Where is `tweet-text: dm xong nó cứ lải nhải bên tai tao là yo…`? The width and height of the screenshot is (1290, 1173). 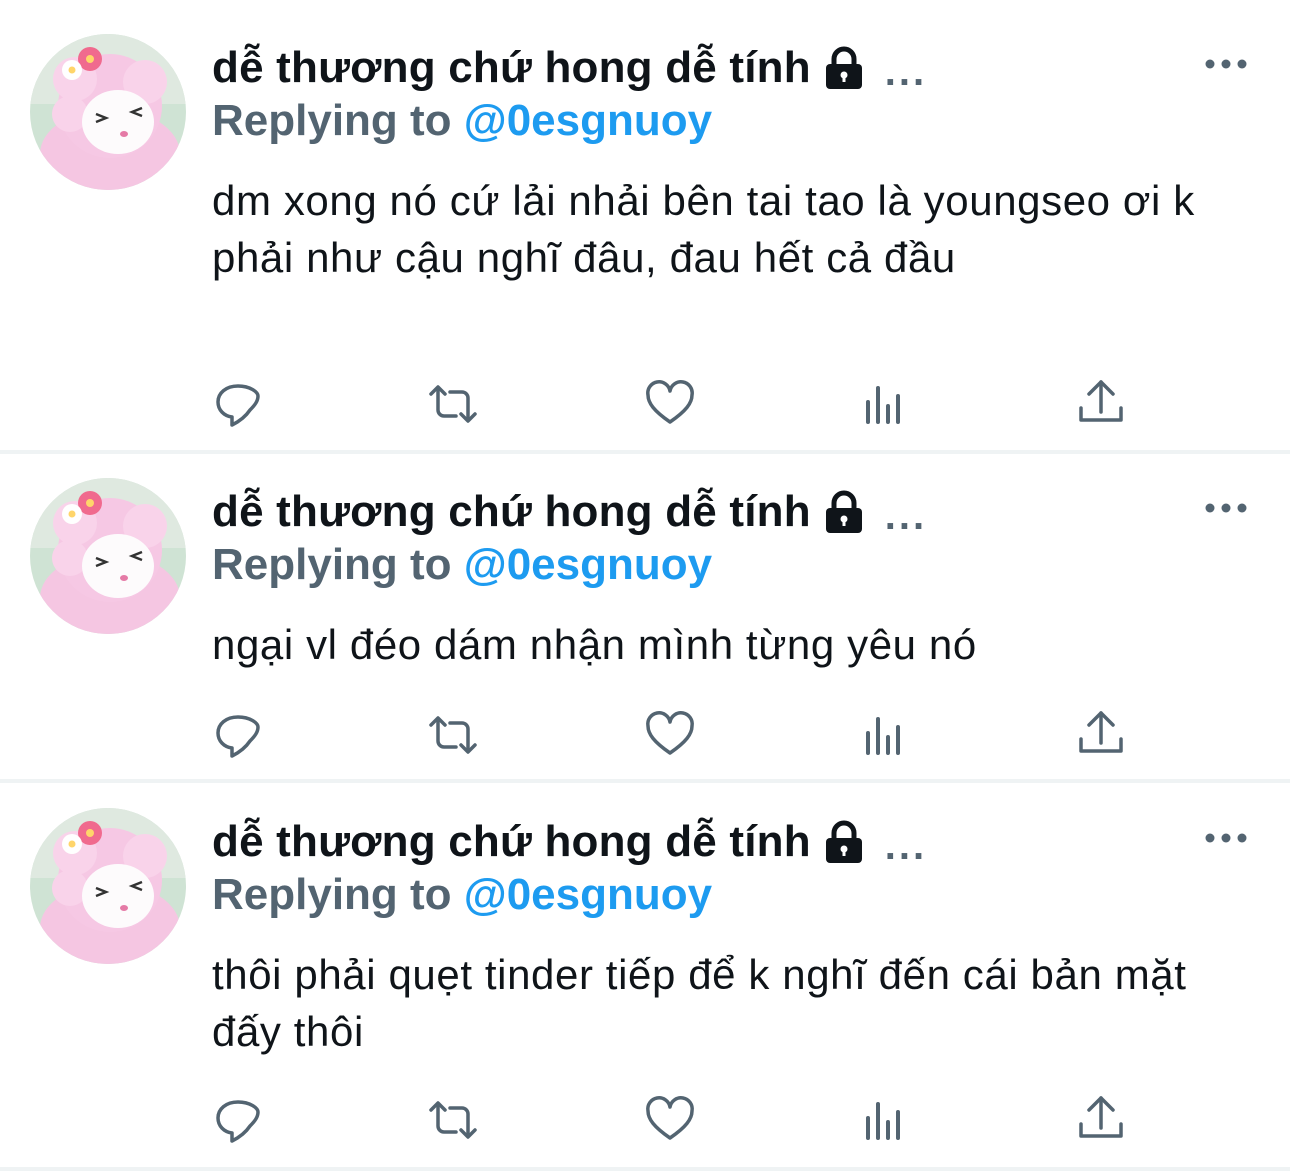 tweet-text: dm xong nó cứ lải nhải bên tai tao là yo… is located at coordinates (703, 229).